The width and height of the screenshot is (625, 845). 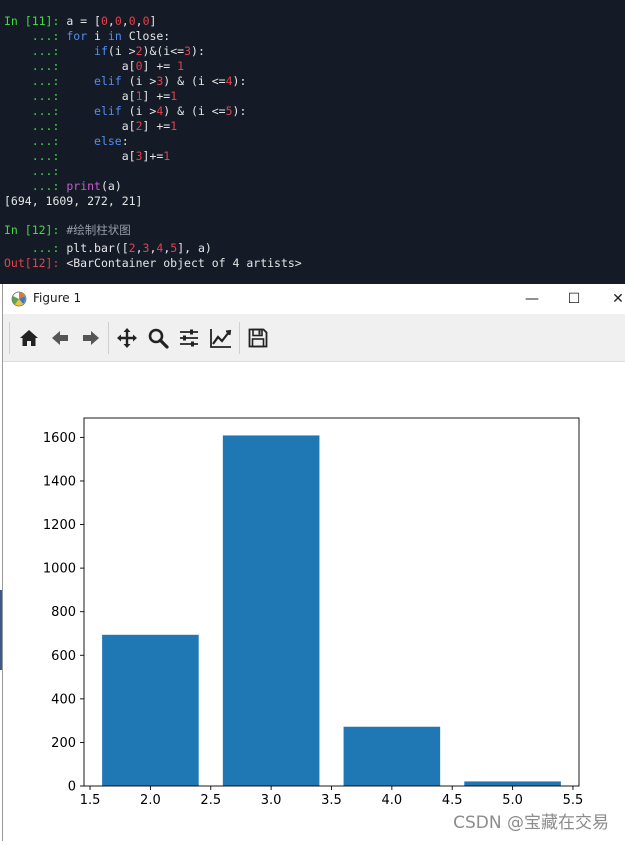 I want to click on code-line: ...: print(a), so click(x=63, y=186).